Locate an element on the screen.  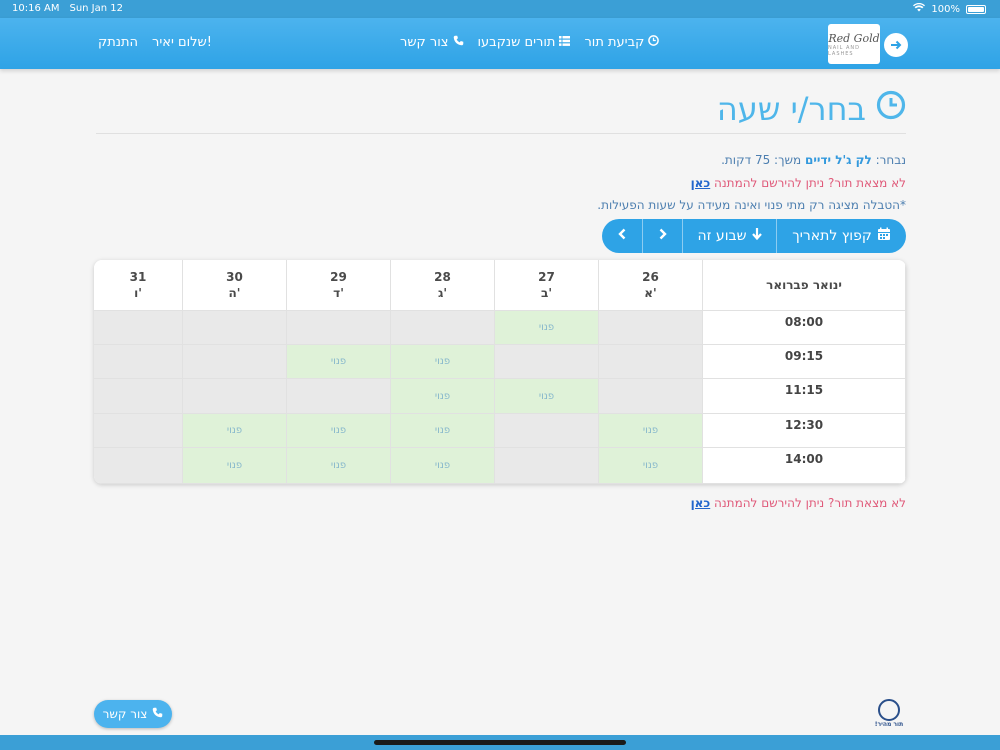
nav-contact-label: צור קשר is located at coordinates (424, 42).